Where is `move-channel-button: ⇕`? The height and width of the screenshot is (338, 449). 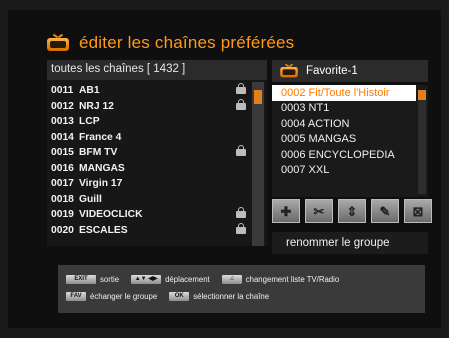 move-channel-button: ⇕ is located at coordinates (352, 211).